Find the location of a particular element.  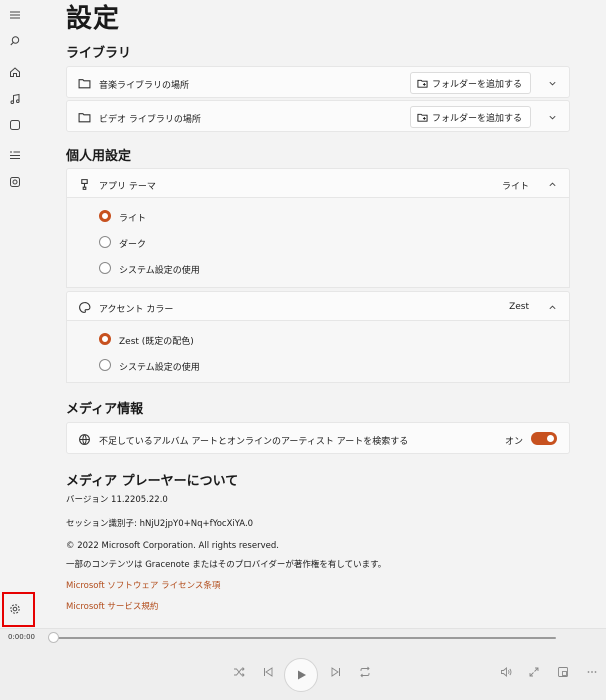

repeat-icon is located at coordinates (365, 672).